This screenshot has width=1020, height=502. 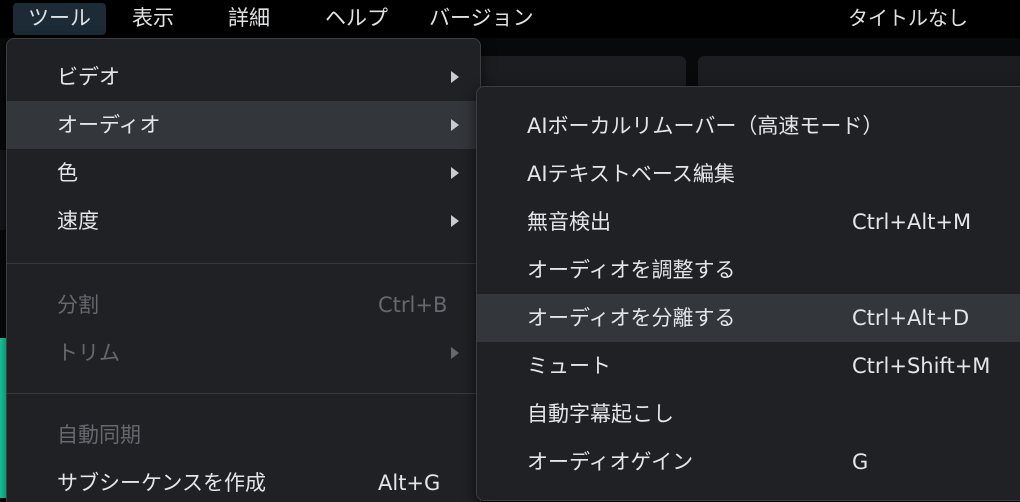 I want to click on menu-item-ai-vocal-remover: AIボーカルリムーバー（高速モード）, so click(x=748, y=126).